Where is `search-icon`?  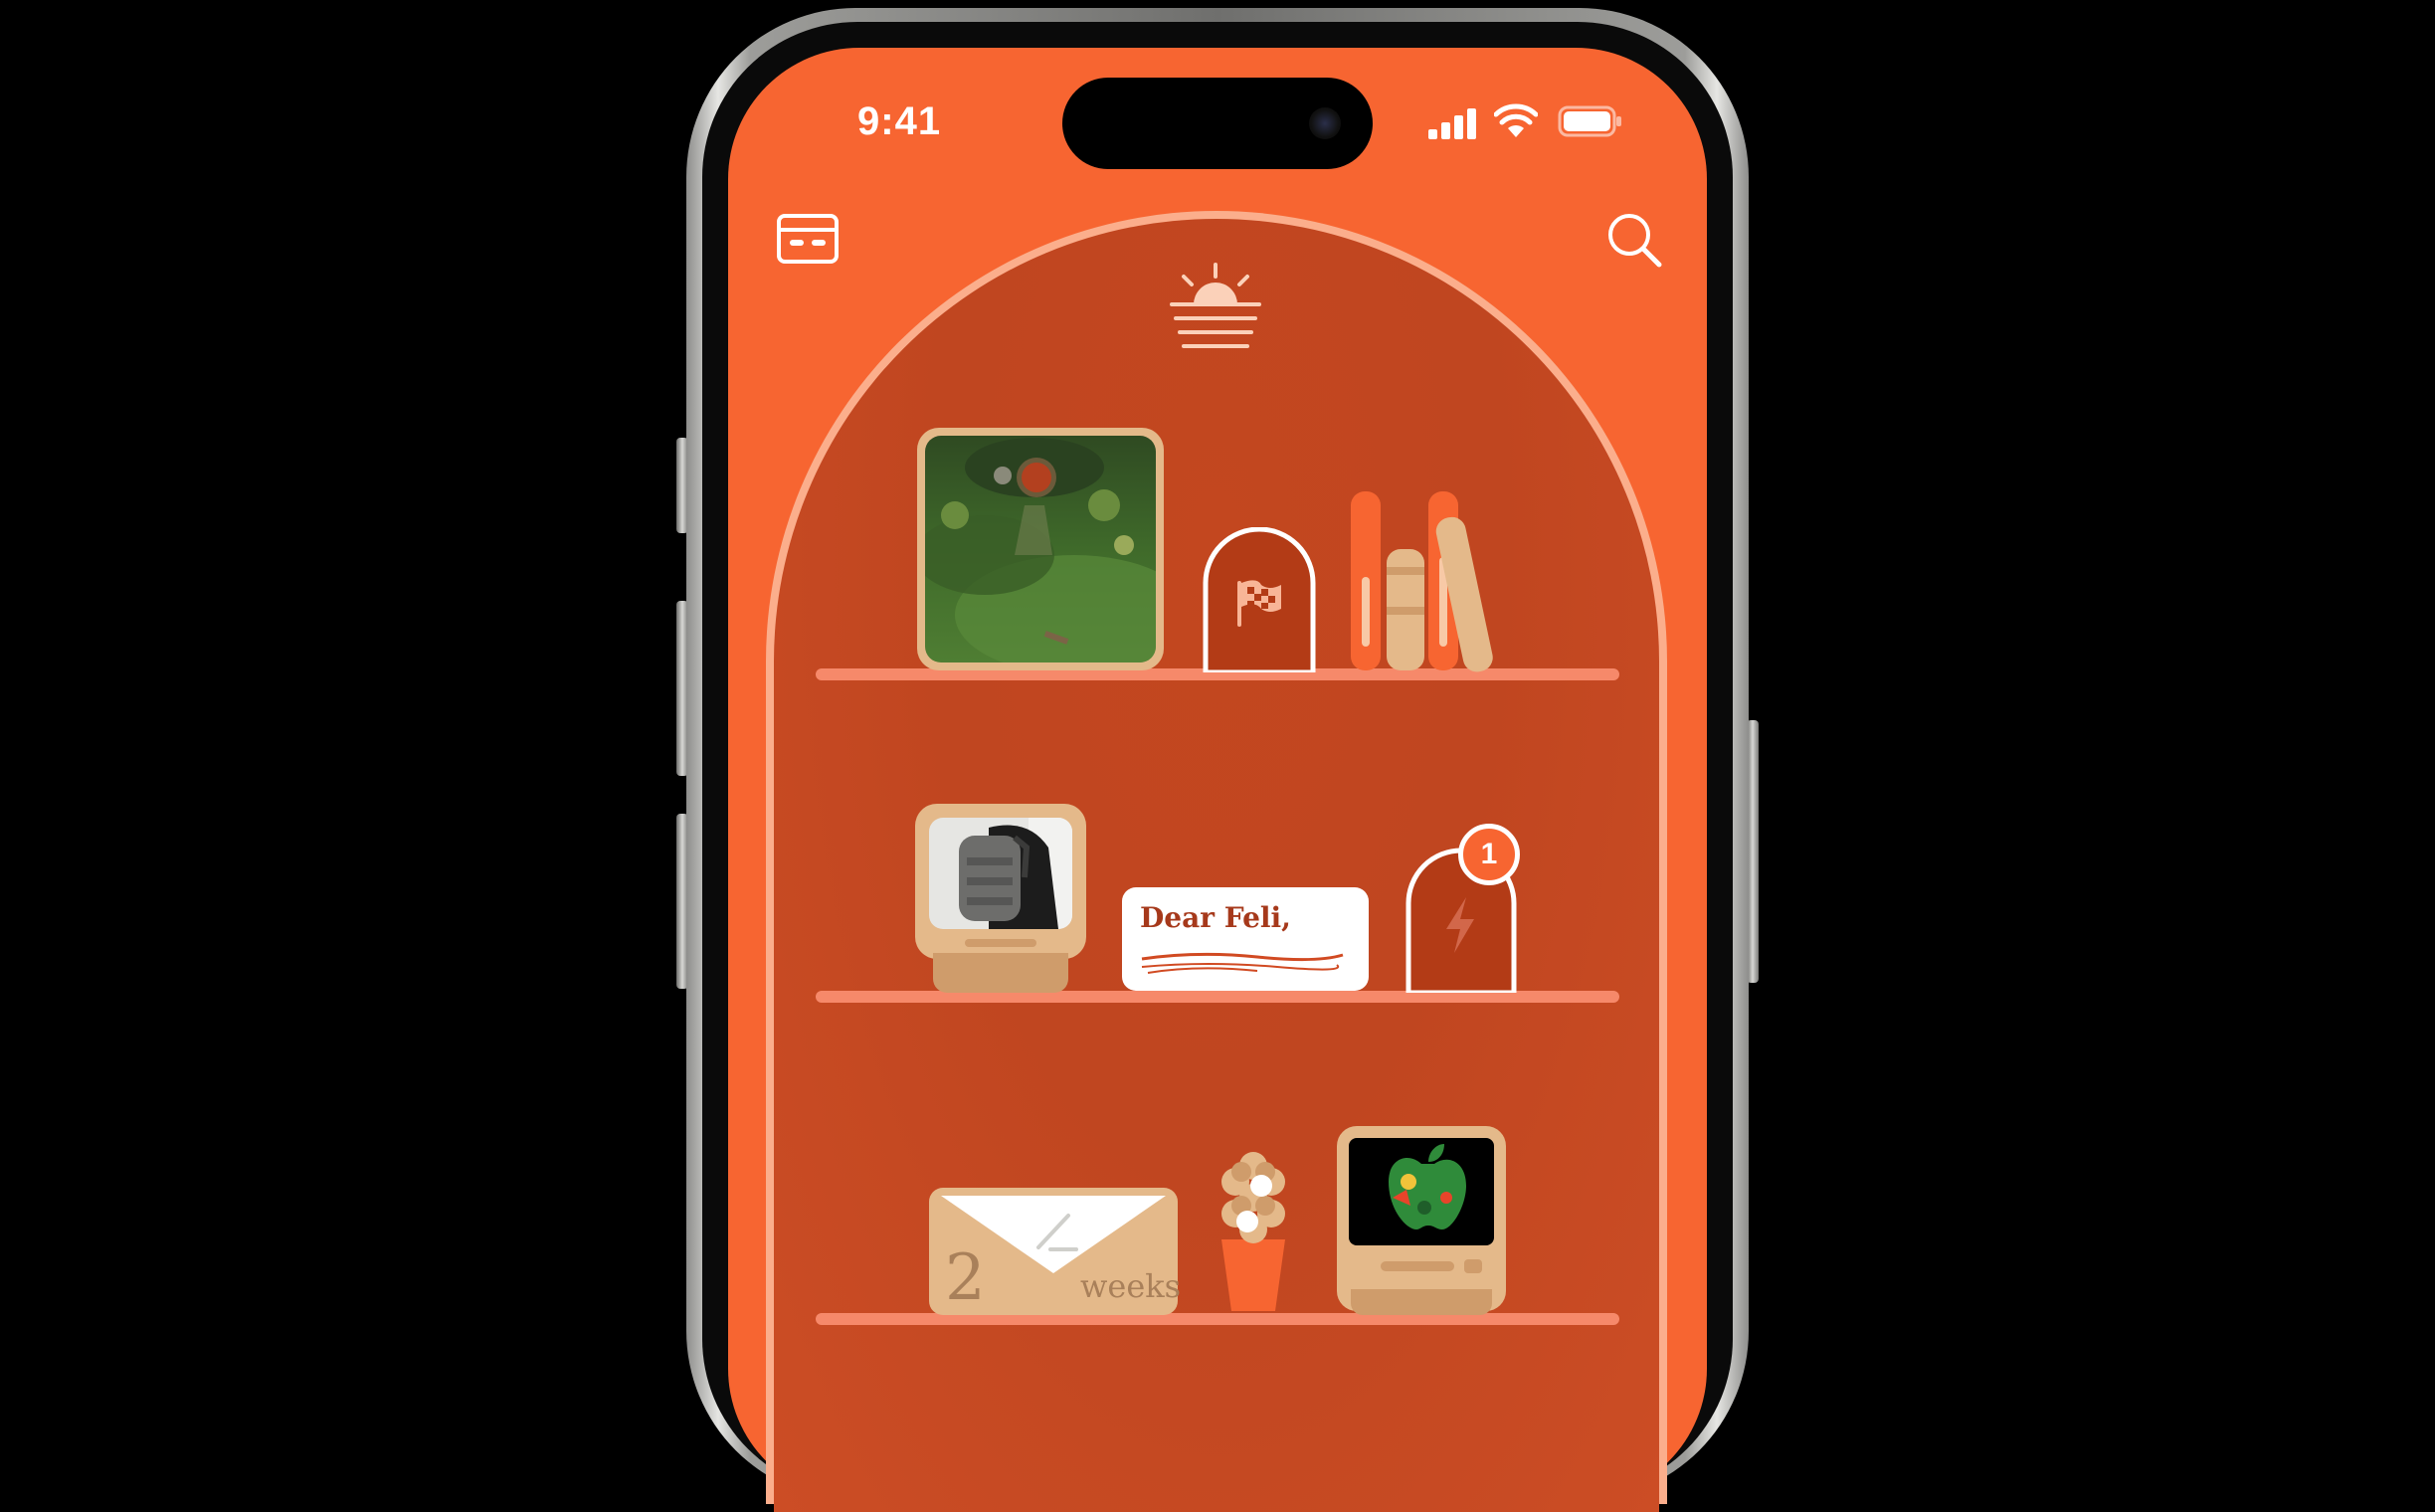
search-icon is located at coordinates (1634, 240).